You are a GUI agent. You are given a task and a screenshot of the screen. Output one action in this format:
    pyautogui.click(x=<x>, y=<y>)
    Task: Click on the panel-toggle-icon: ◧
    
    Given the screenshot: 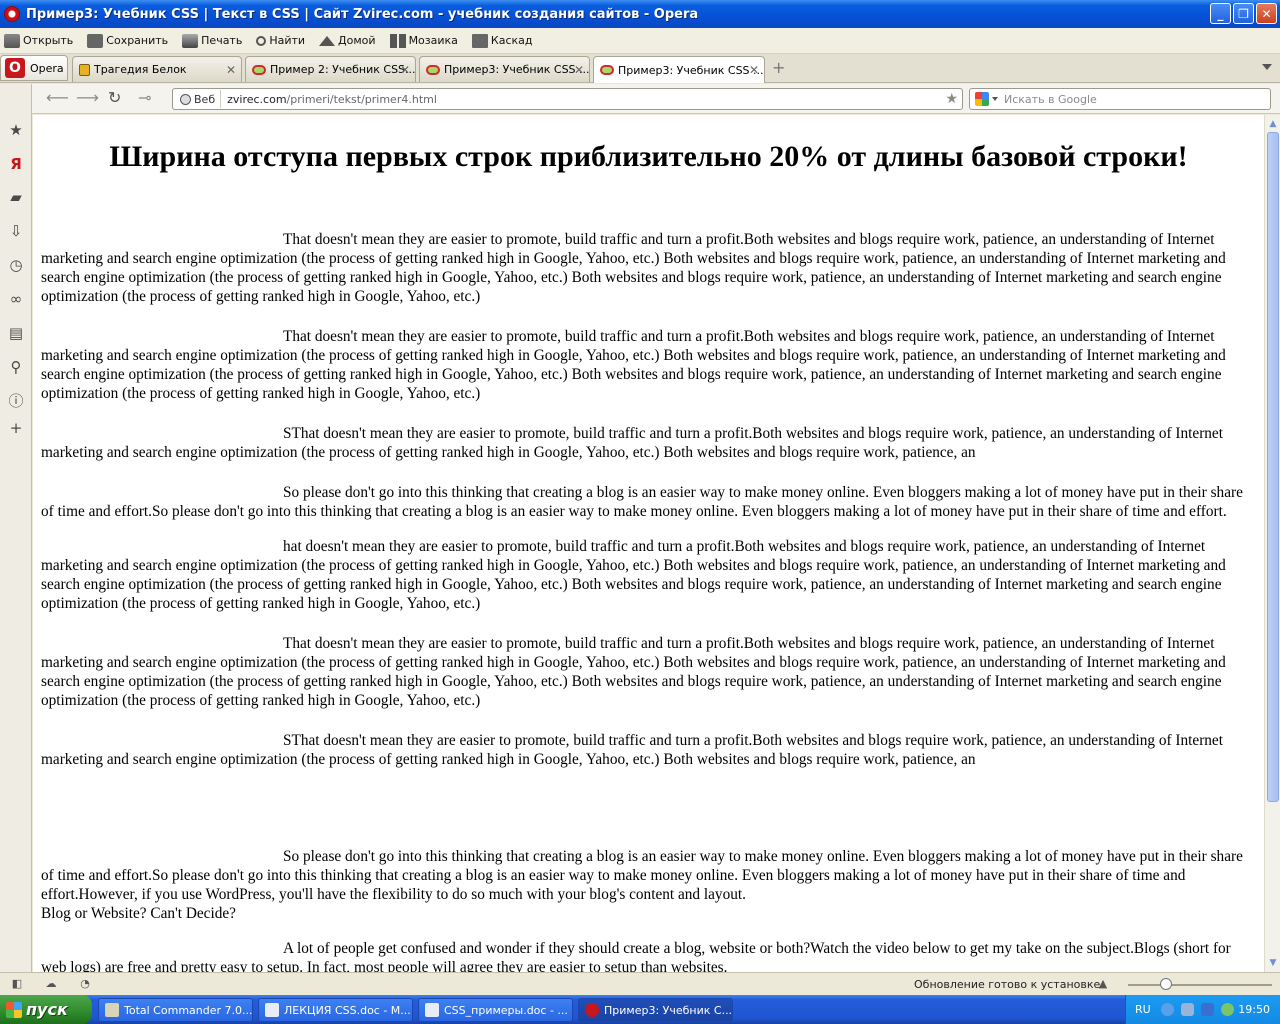 What is the action you would take?
    pyautogui.click(x=17, y=984)
    